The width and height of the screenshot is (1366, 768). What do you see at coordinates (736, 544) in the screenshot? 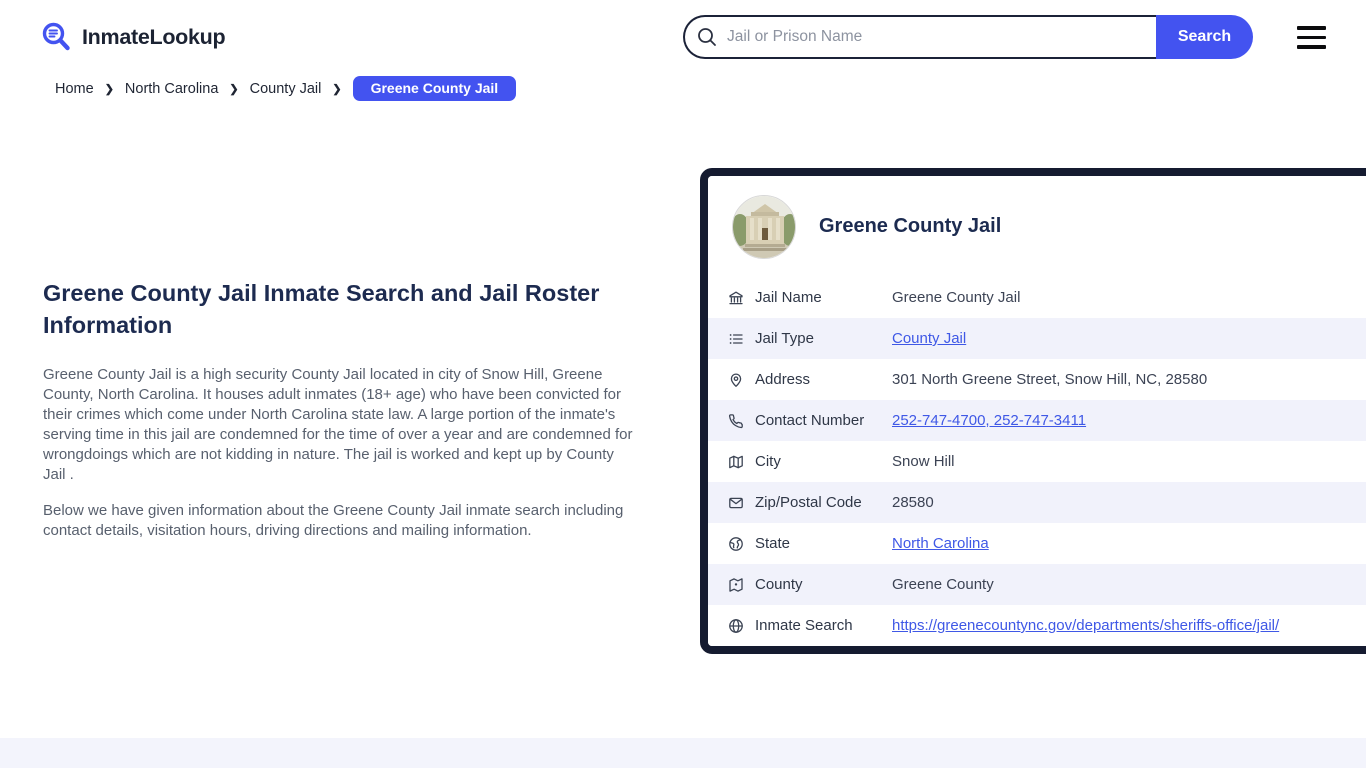
I see `globe-icon` at bounding box center [736, 544].